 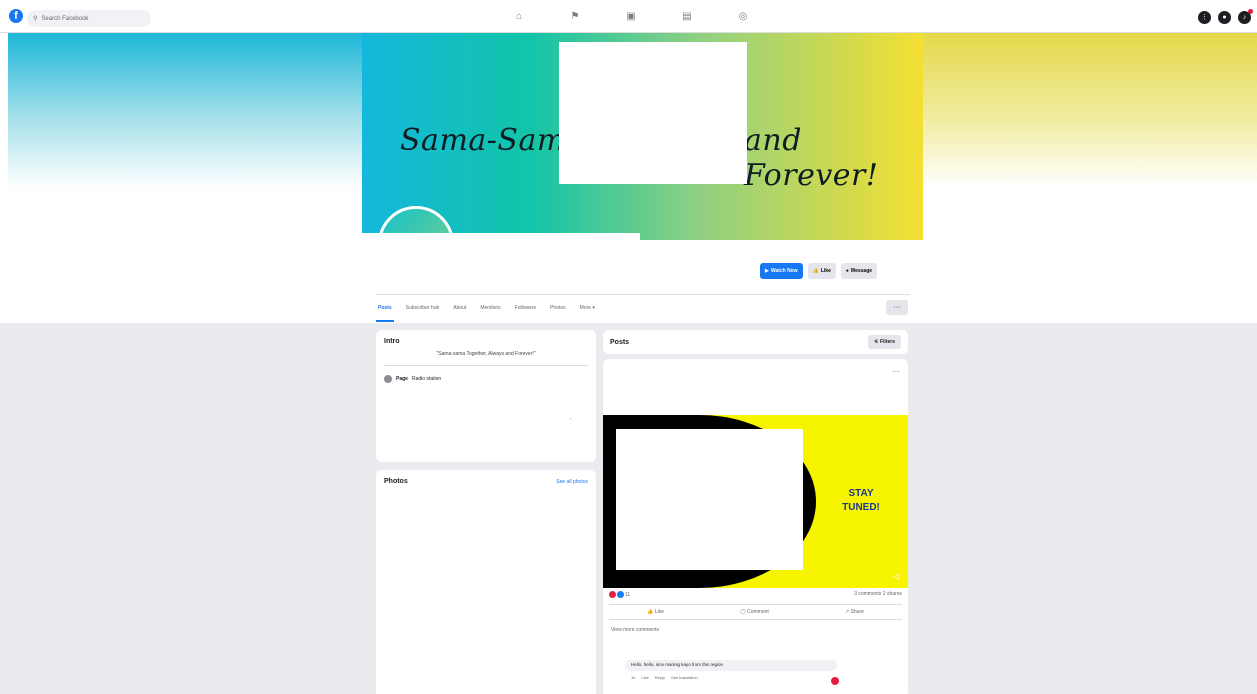 What do you see at coordinates (486, 481) in the screenshot?
I see `photos-header: Photos See all photos` at bounding box center [486, 481].